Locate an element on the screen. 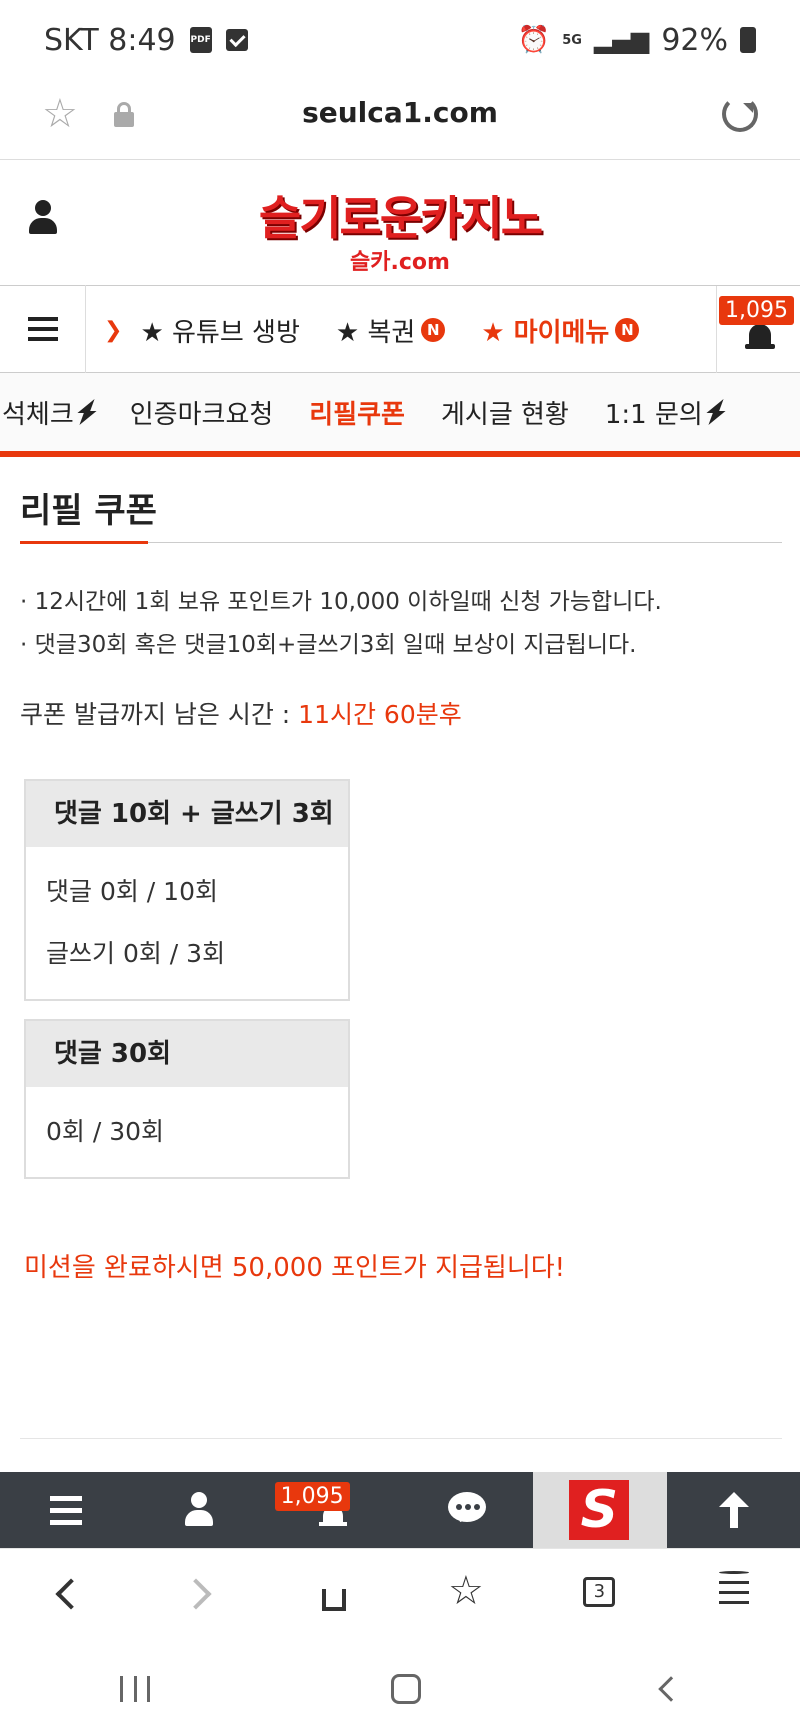 This screenshot has width=800, height=1734. browser-toolbar: ☆ 3 is located at coordinates (400, 1596).